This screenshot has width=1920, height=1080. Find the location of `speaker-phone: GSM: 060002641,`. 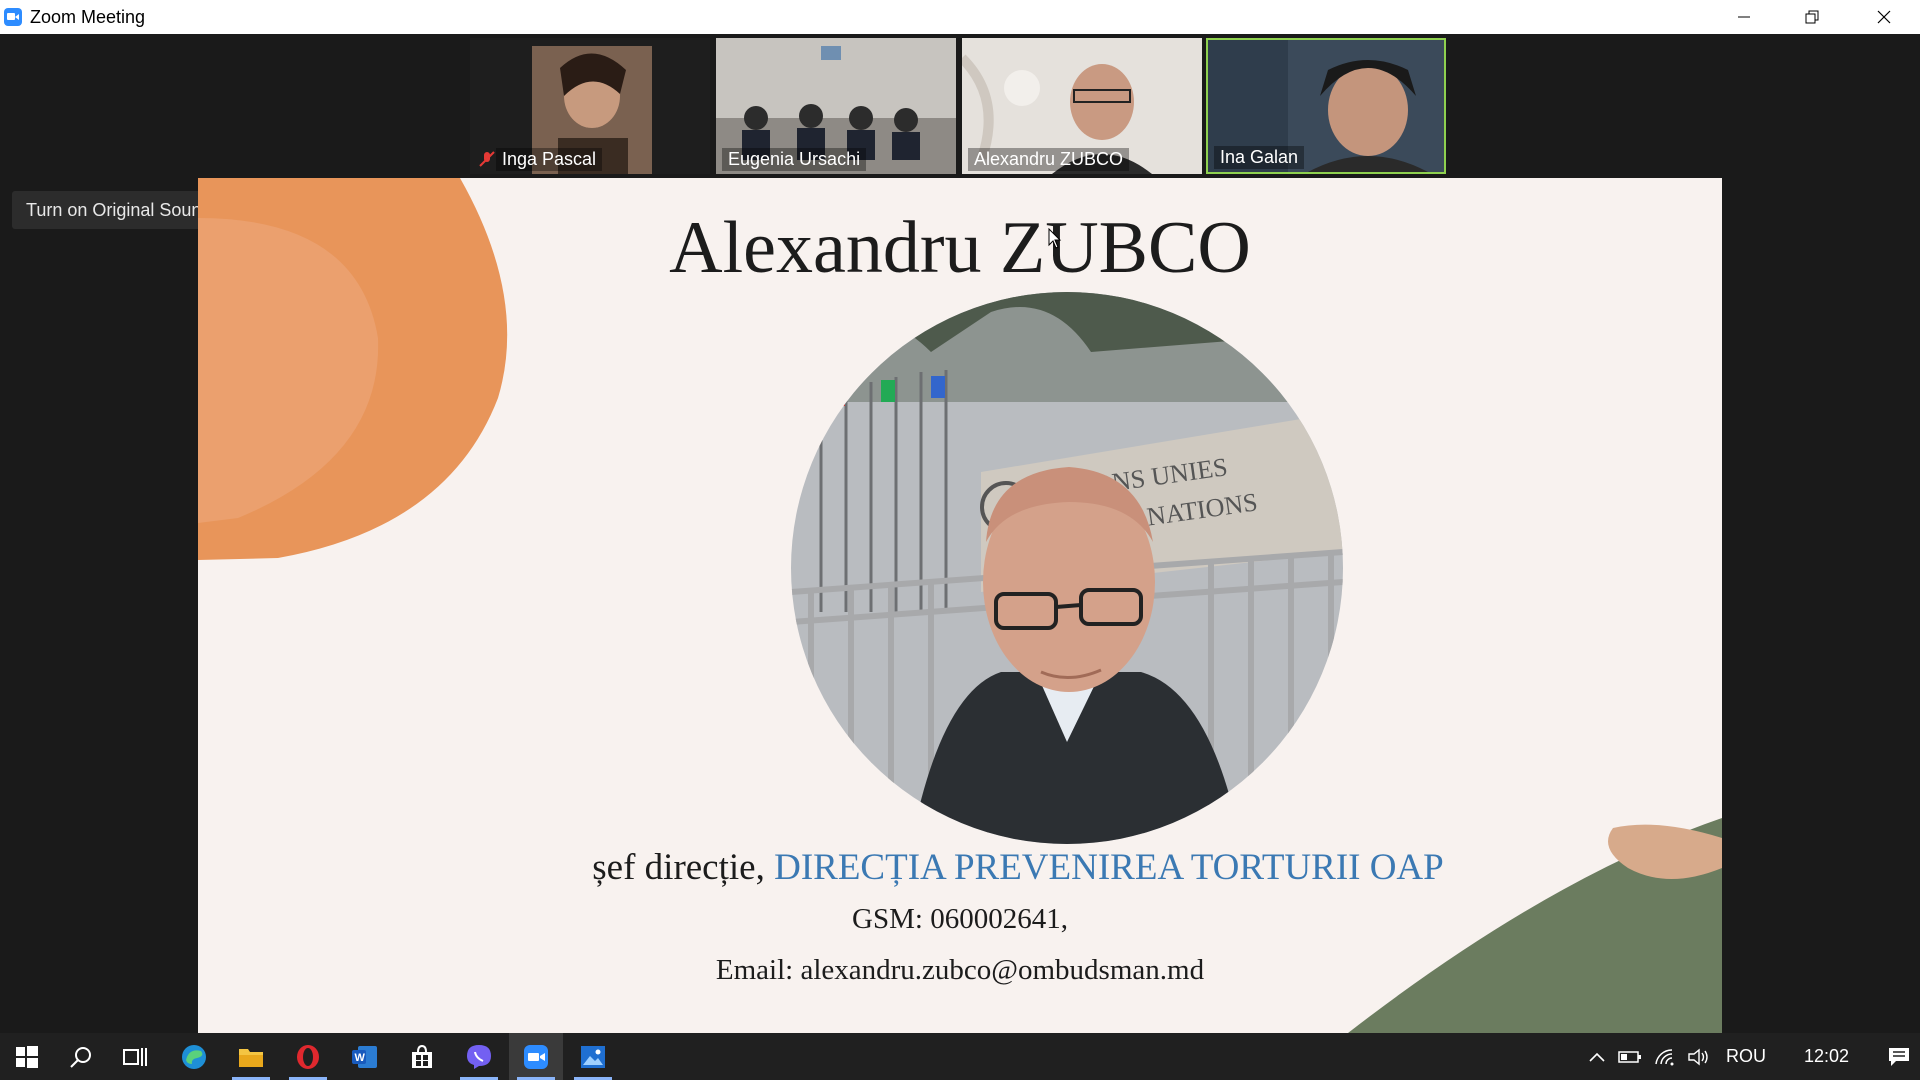

speaker-phone: GSM: 060002641, is located at coordinates (960, 919).